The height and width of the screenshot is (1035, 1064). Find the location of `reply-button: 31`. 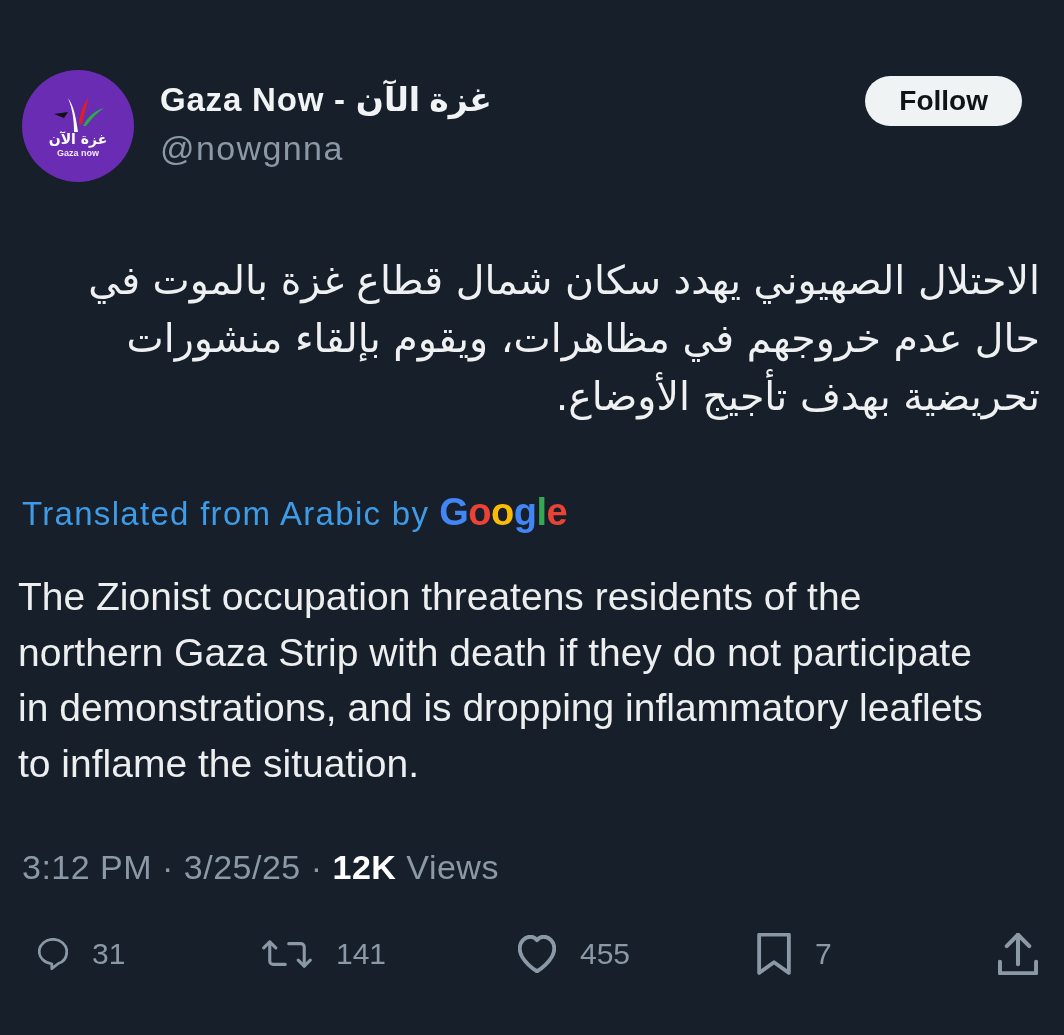

reply-button: 31 is located at coordinates (82, 954).